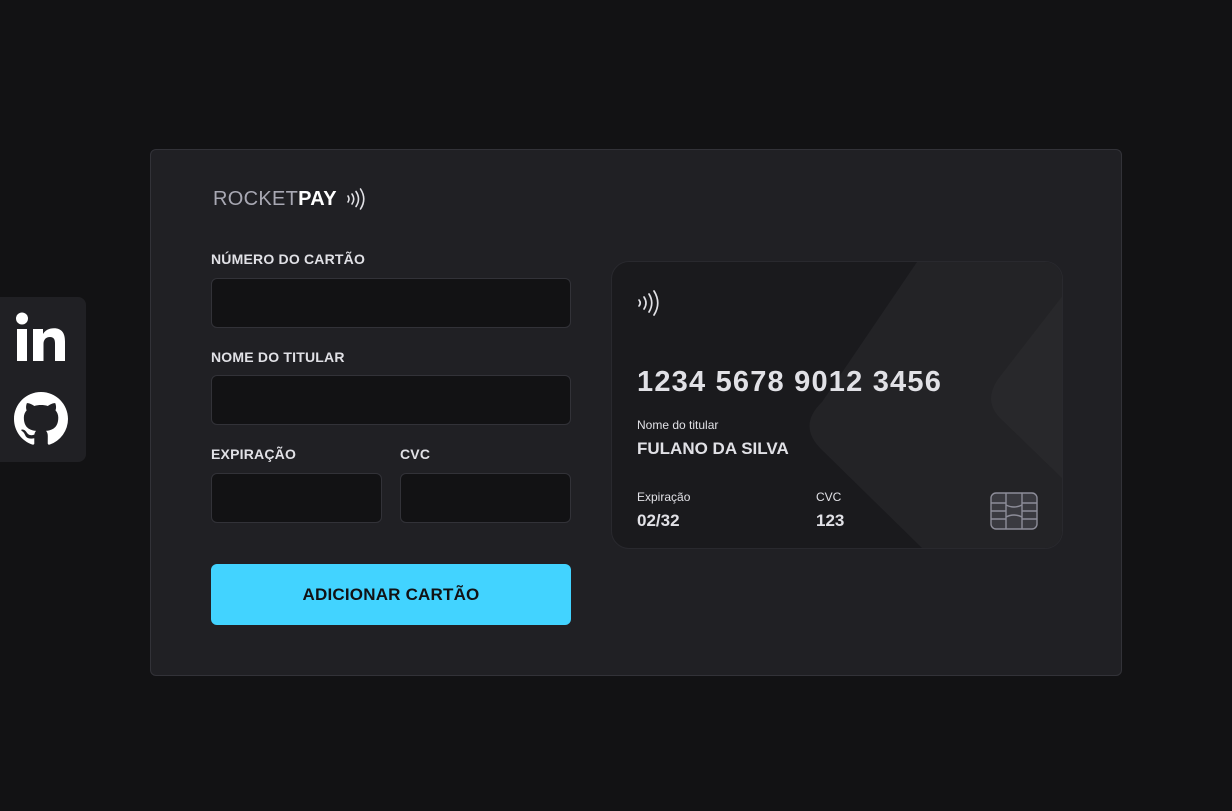 This screenshot has width=1232, height=811. Describe the element at coordinates (790, 382) in the screenshot. I see `card-preview-number: 1234 5678 9012 3456` at that location.